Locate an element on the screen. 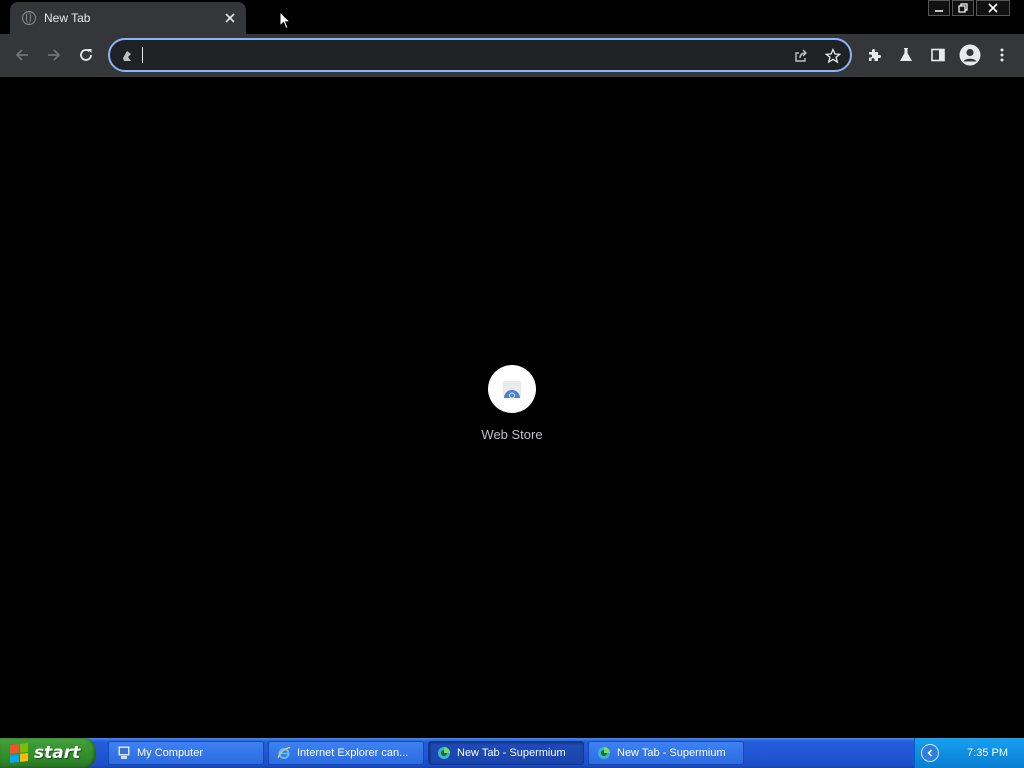 The width and height of the screenshot is (1024, 768). internet-explorer-icon is located at coordinates (284, 752).